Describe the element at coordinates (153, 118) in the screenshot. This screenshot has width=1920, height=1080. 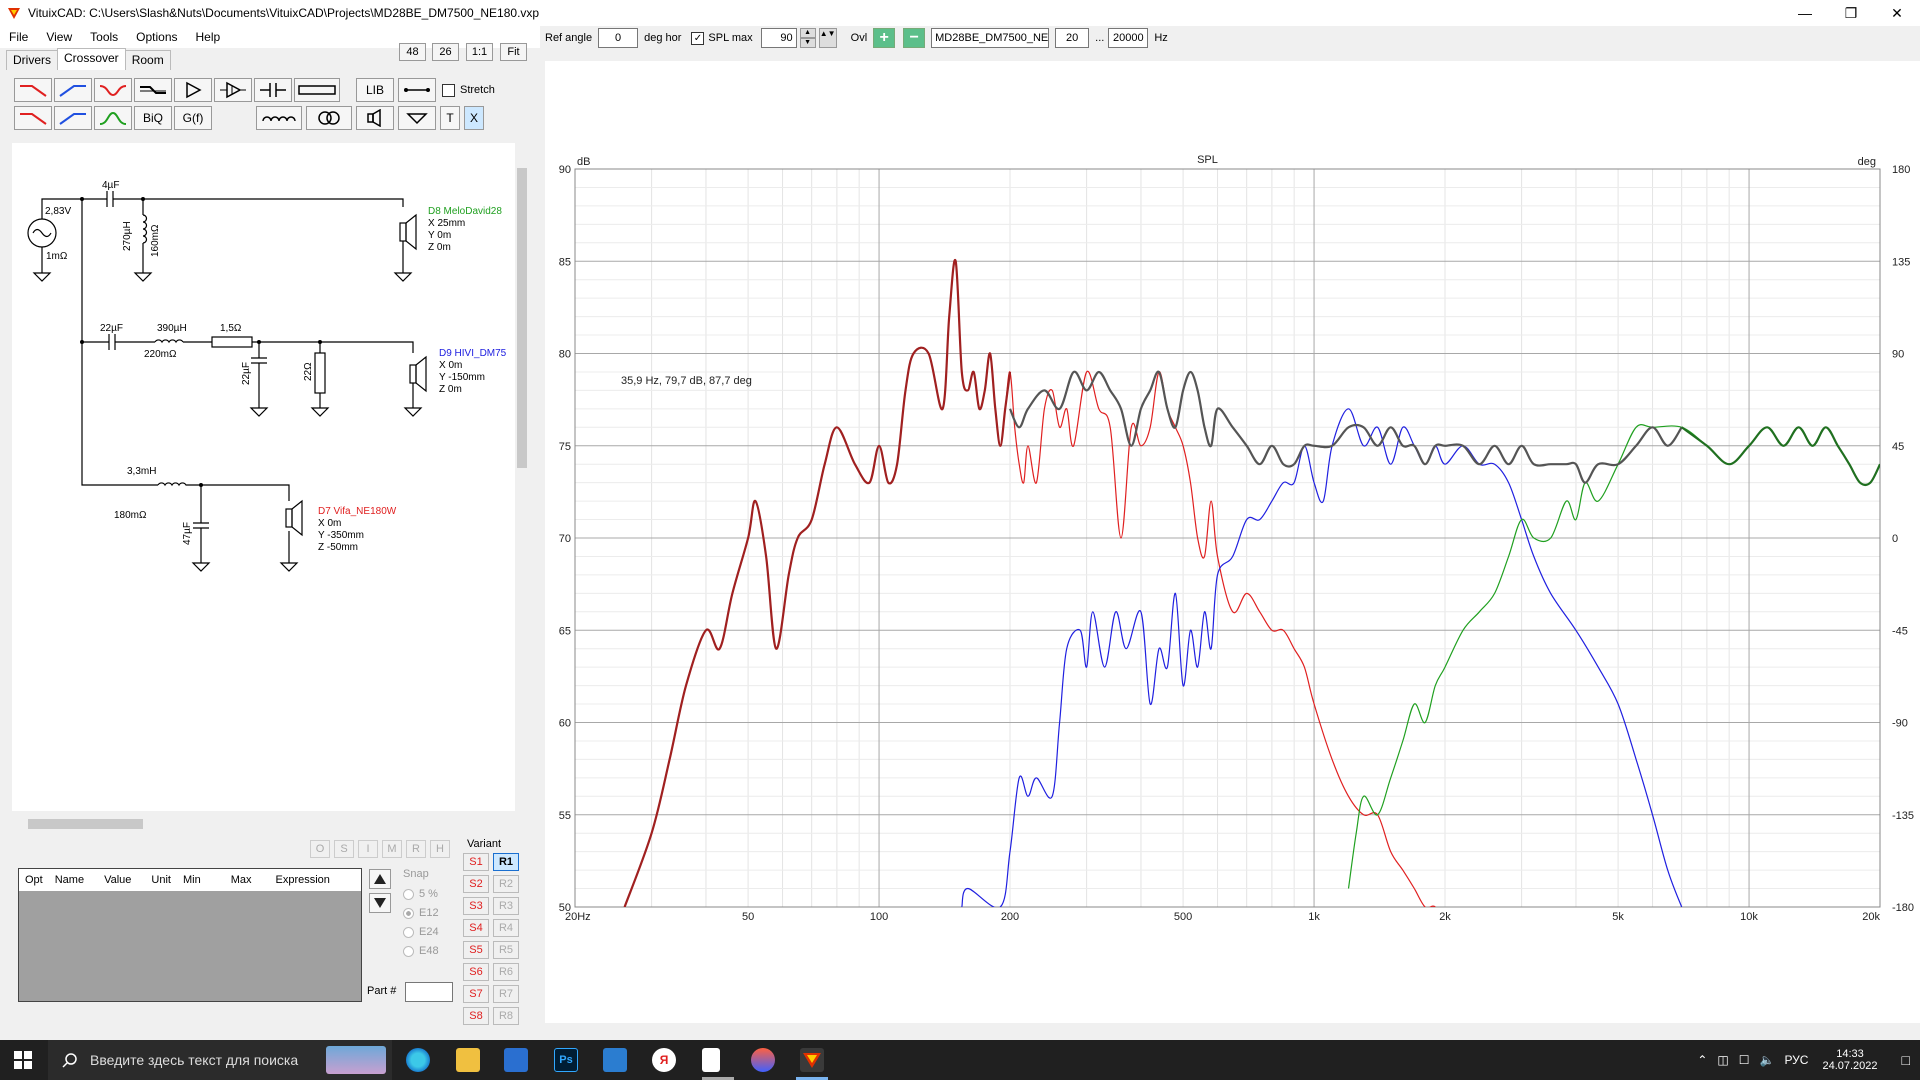
I see `biquad-button: BiQ` at that location.